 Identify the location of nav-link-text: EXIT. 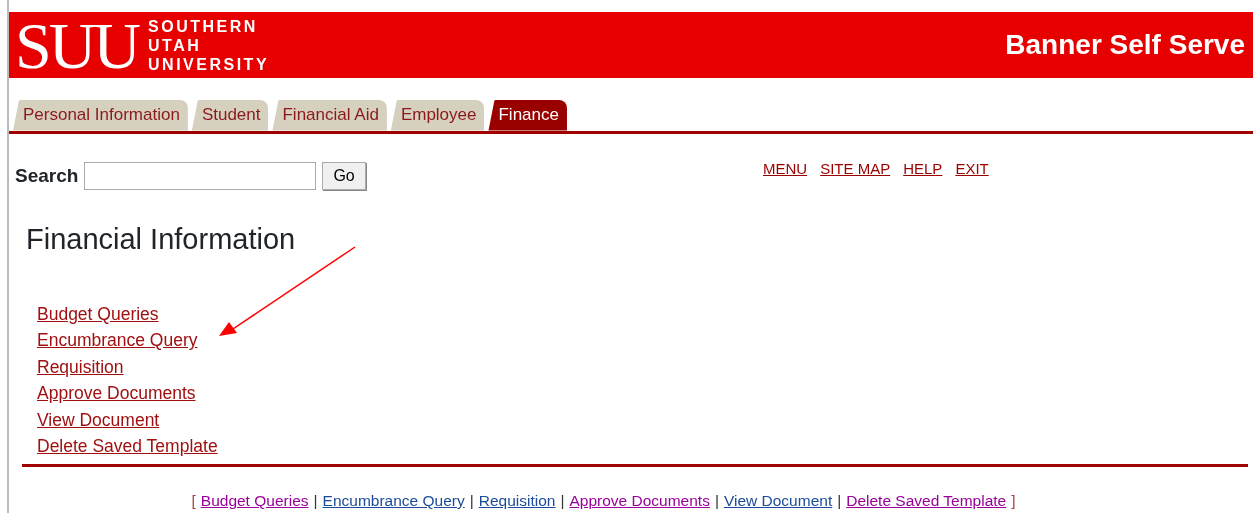
(972, 169).